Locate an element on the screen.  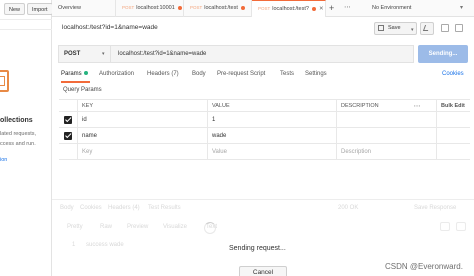
tab-authorization: Authorization is located at coordinates (116, 74).